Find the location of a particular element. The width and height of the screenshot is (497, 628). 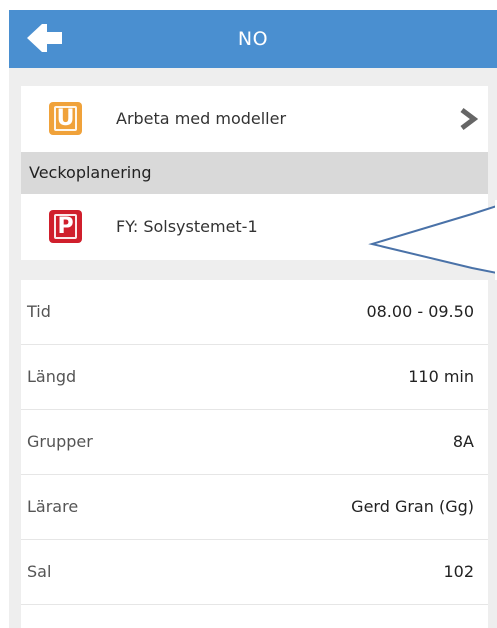

detail-value: 08.00 - 09.50 is located at coordinates (420, 311).